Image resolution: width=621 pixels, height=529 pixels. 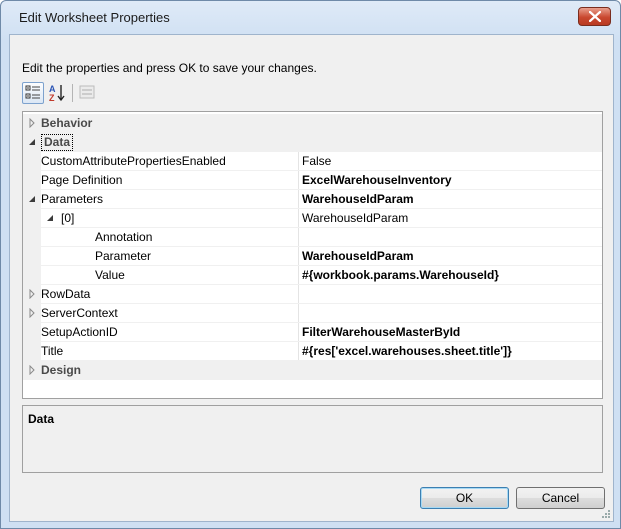 What do you see at coordinates (41, 419) in the screenshot?
I see `description-title: Data` at bounding box center [41, 419].